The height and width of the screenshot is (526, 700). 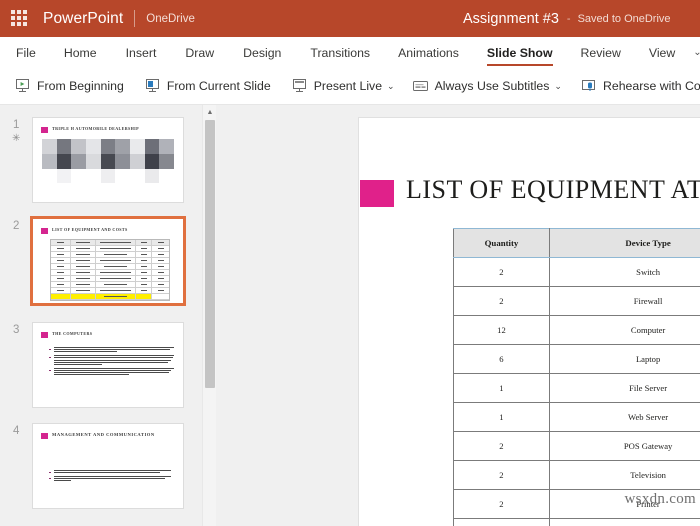 I want to click on tab-slide-show: Slide Show, so click(x=519, y=52).